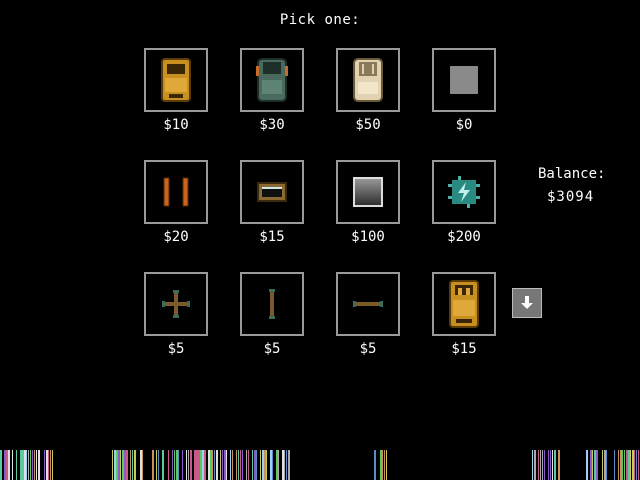  I want to click on gold-car-rear-icon, so click(464, 304).